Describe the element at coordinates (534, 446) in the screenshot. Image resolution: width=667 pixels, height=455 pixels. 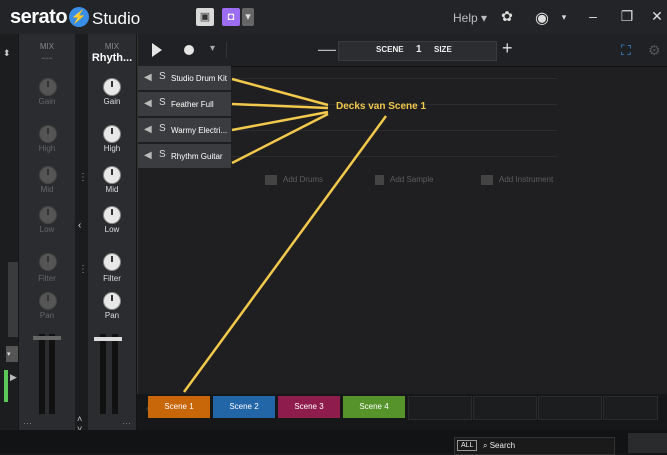
I see `search-bar: ALL ⌕ Search` at that location.